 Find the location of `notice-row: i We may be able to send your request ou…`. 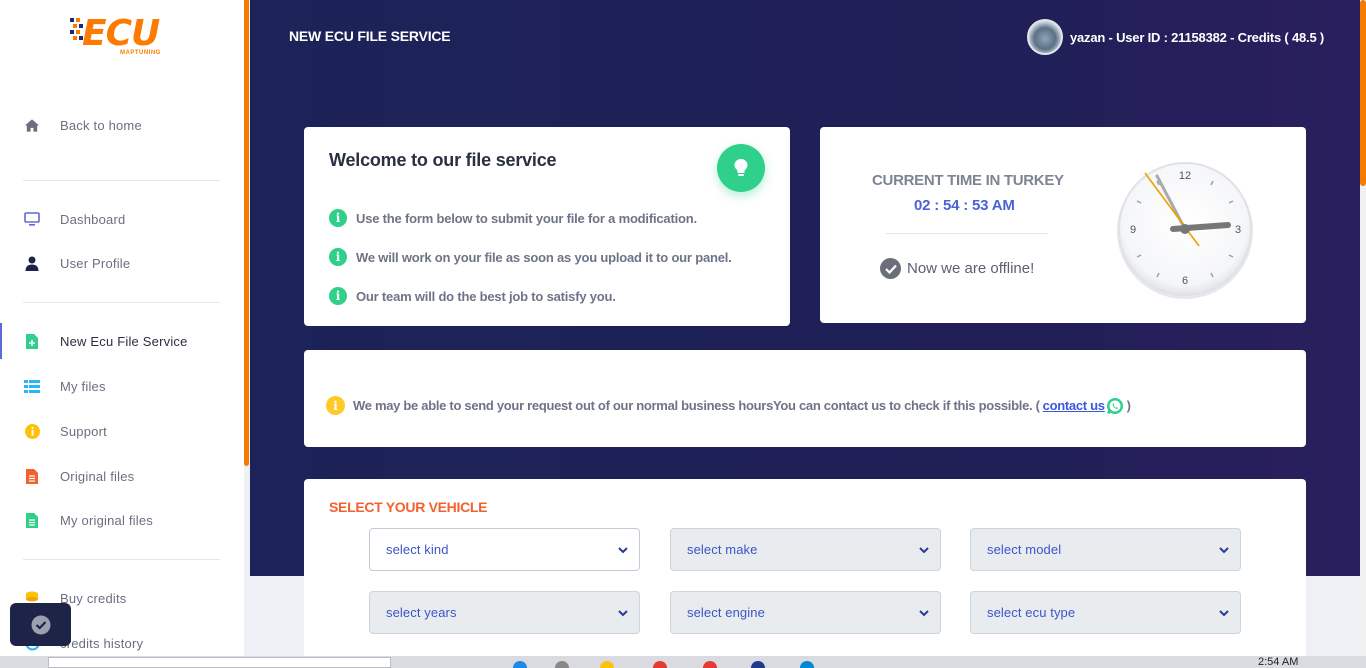

notice-row: i We may be able to send your request ou… is located at coordinates (728, 405).